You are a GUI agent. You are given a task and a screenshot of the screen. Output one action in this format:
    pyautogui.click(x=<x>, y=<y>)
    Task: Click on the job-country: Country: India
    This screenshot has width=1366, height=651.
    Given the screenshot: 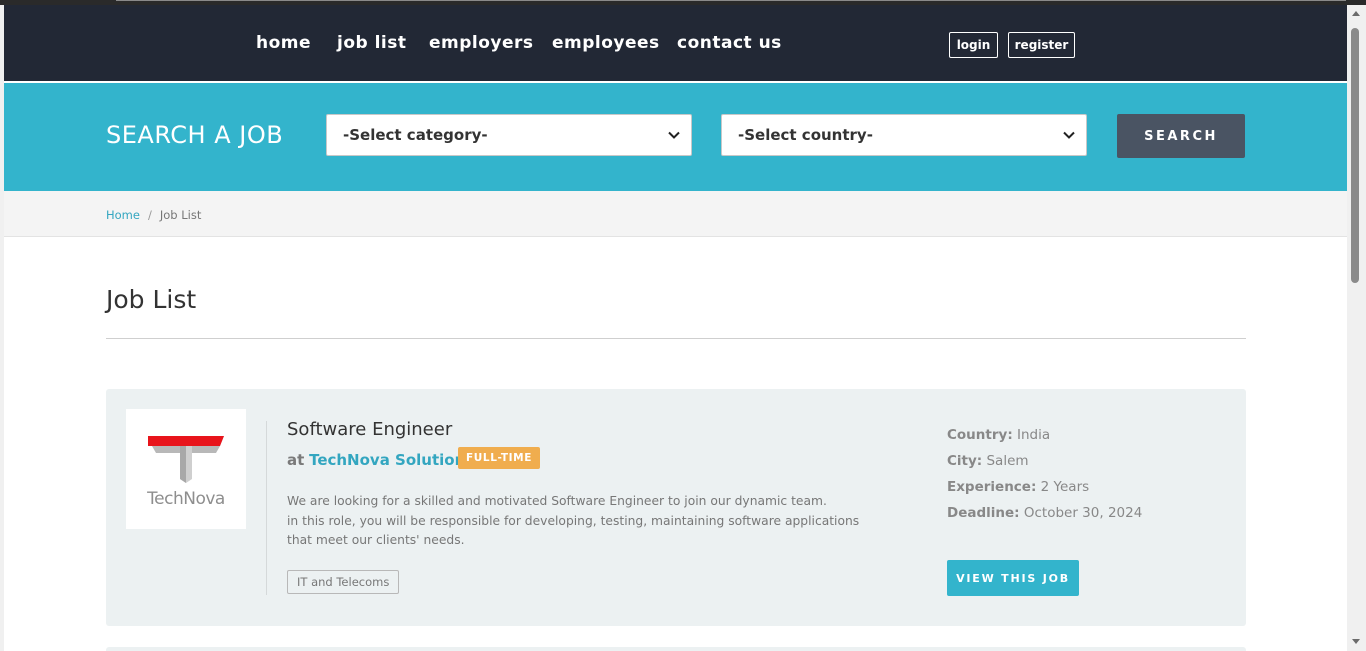 What is the action you would take?
    pyautogui.click(x=998, y=435)
    